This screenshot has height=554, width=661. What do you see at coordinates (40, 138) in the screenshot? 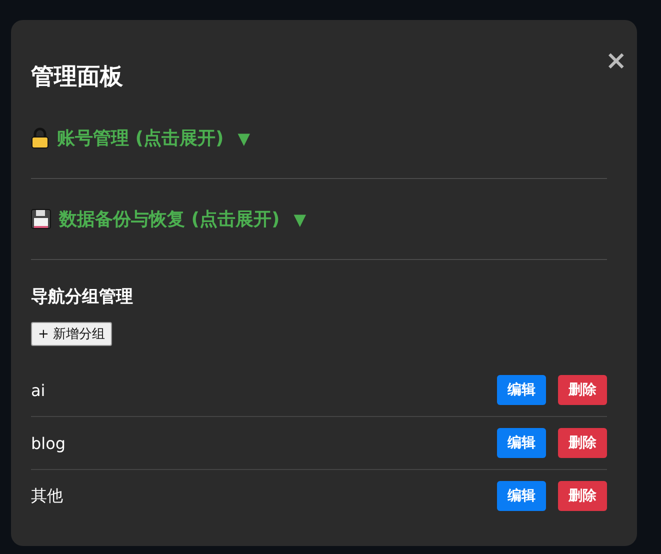
I see `padlock-icon` at bounding box center [40, 138].